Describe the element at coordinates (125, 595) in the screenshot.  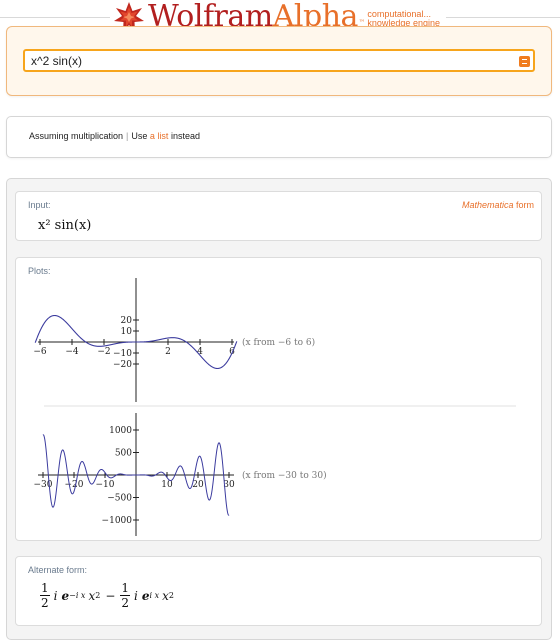
I see `fraction-2: 1 2` at that location.